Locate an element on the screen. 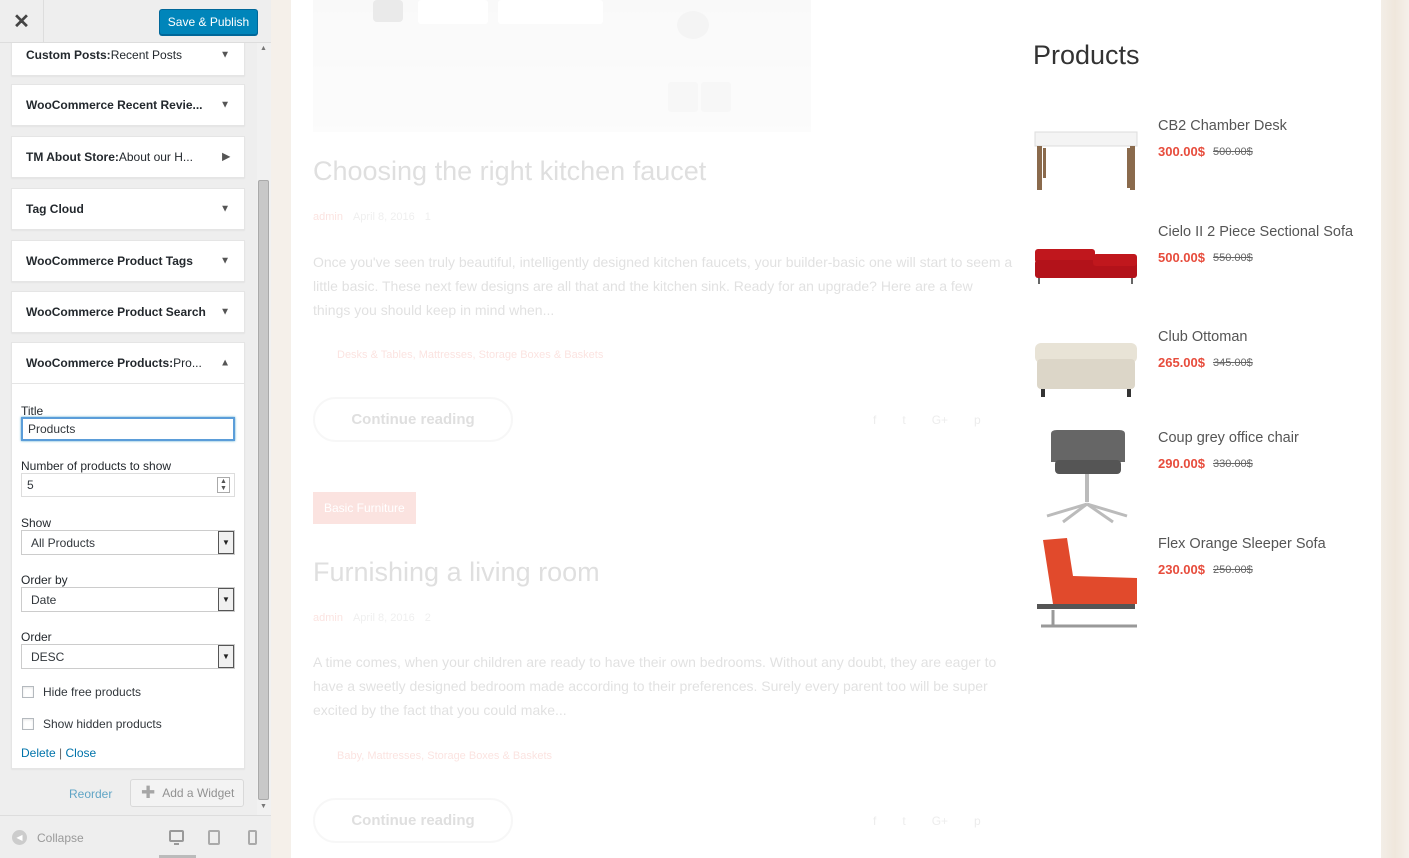  title-label: Title is located at coordinates (32, 411).